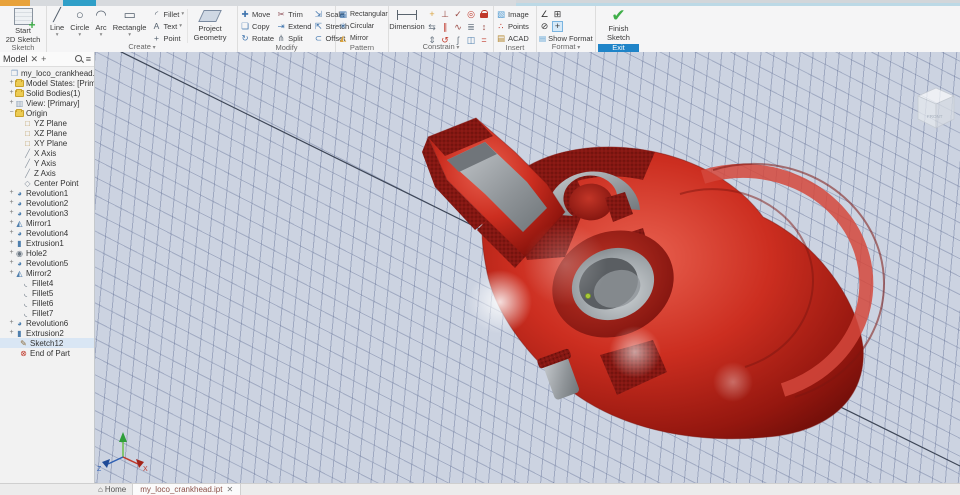  I want to click on tree-item: □ XY Plane, so click(47, 143).